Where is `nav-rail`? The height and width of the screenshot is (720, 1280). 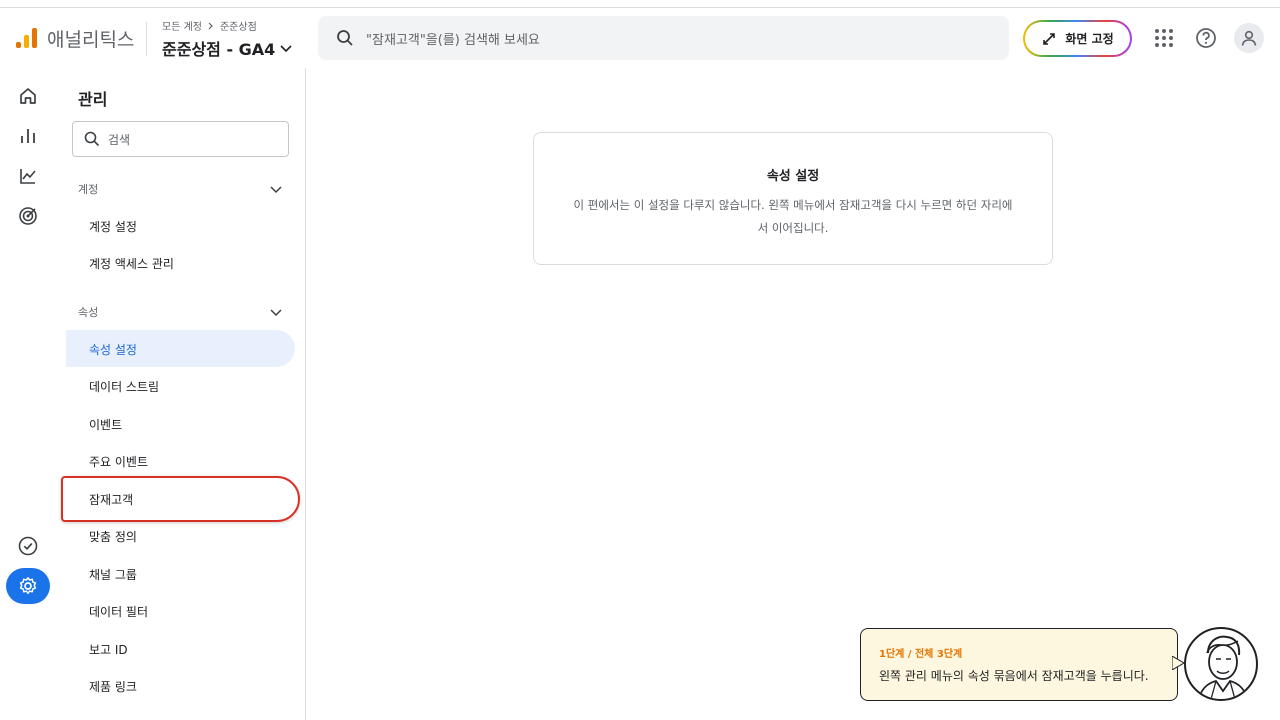 nav-rail is located at coordinates (28, 394).